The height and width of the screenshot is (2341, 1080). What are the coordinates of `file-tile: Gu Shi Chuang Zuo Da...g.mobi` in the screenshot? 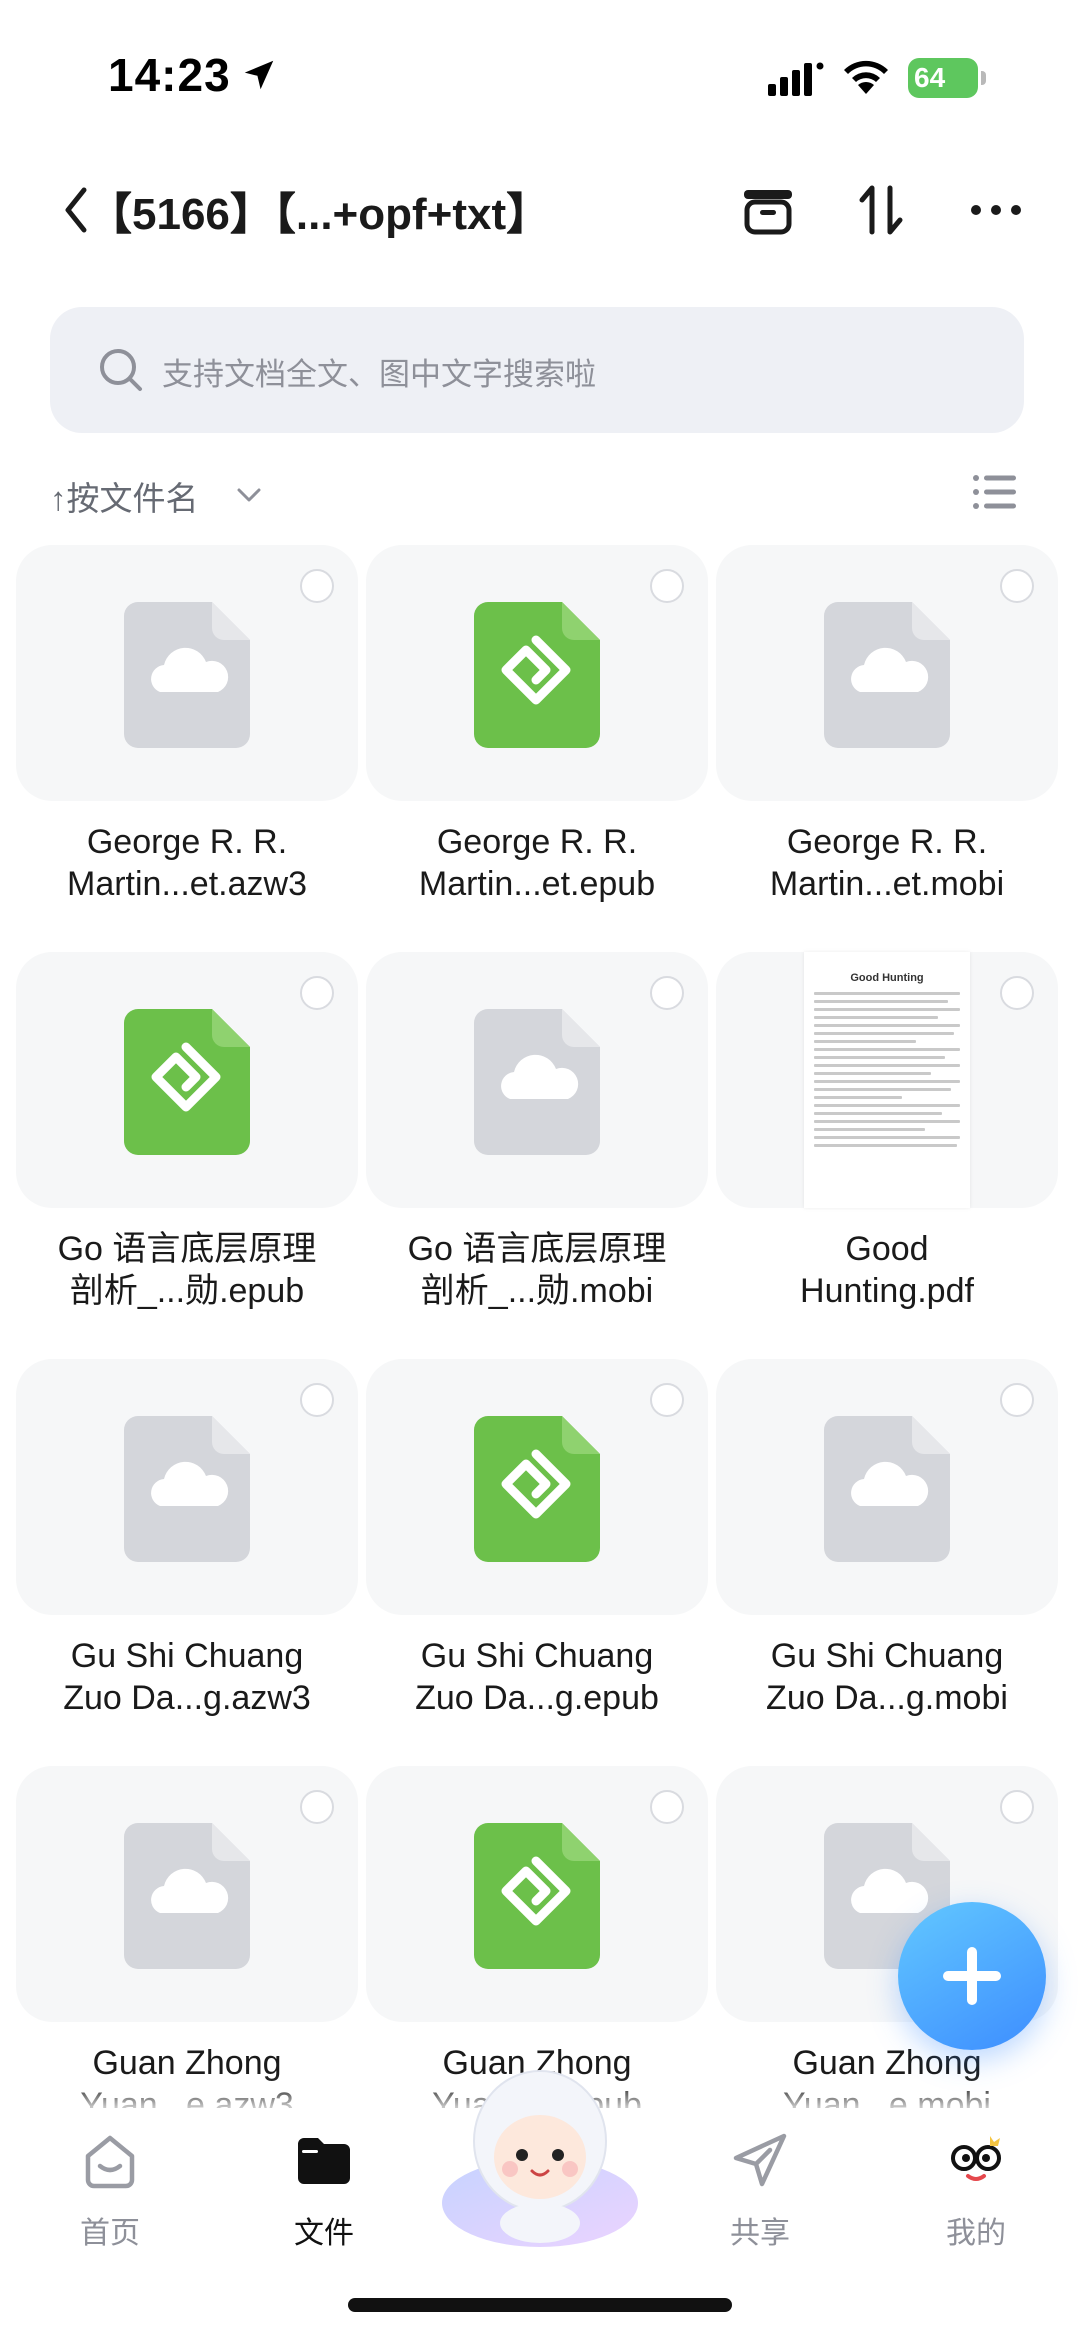 It's located at (887, 1549).